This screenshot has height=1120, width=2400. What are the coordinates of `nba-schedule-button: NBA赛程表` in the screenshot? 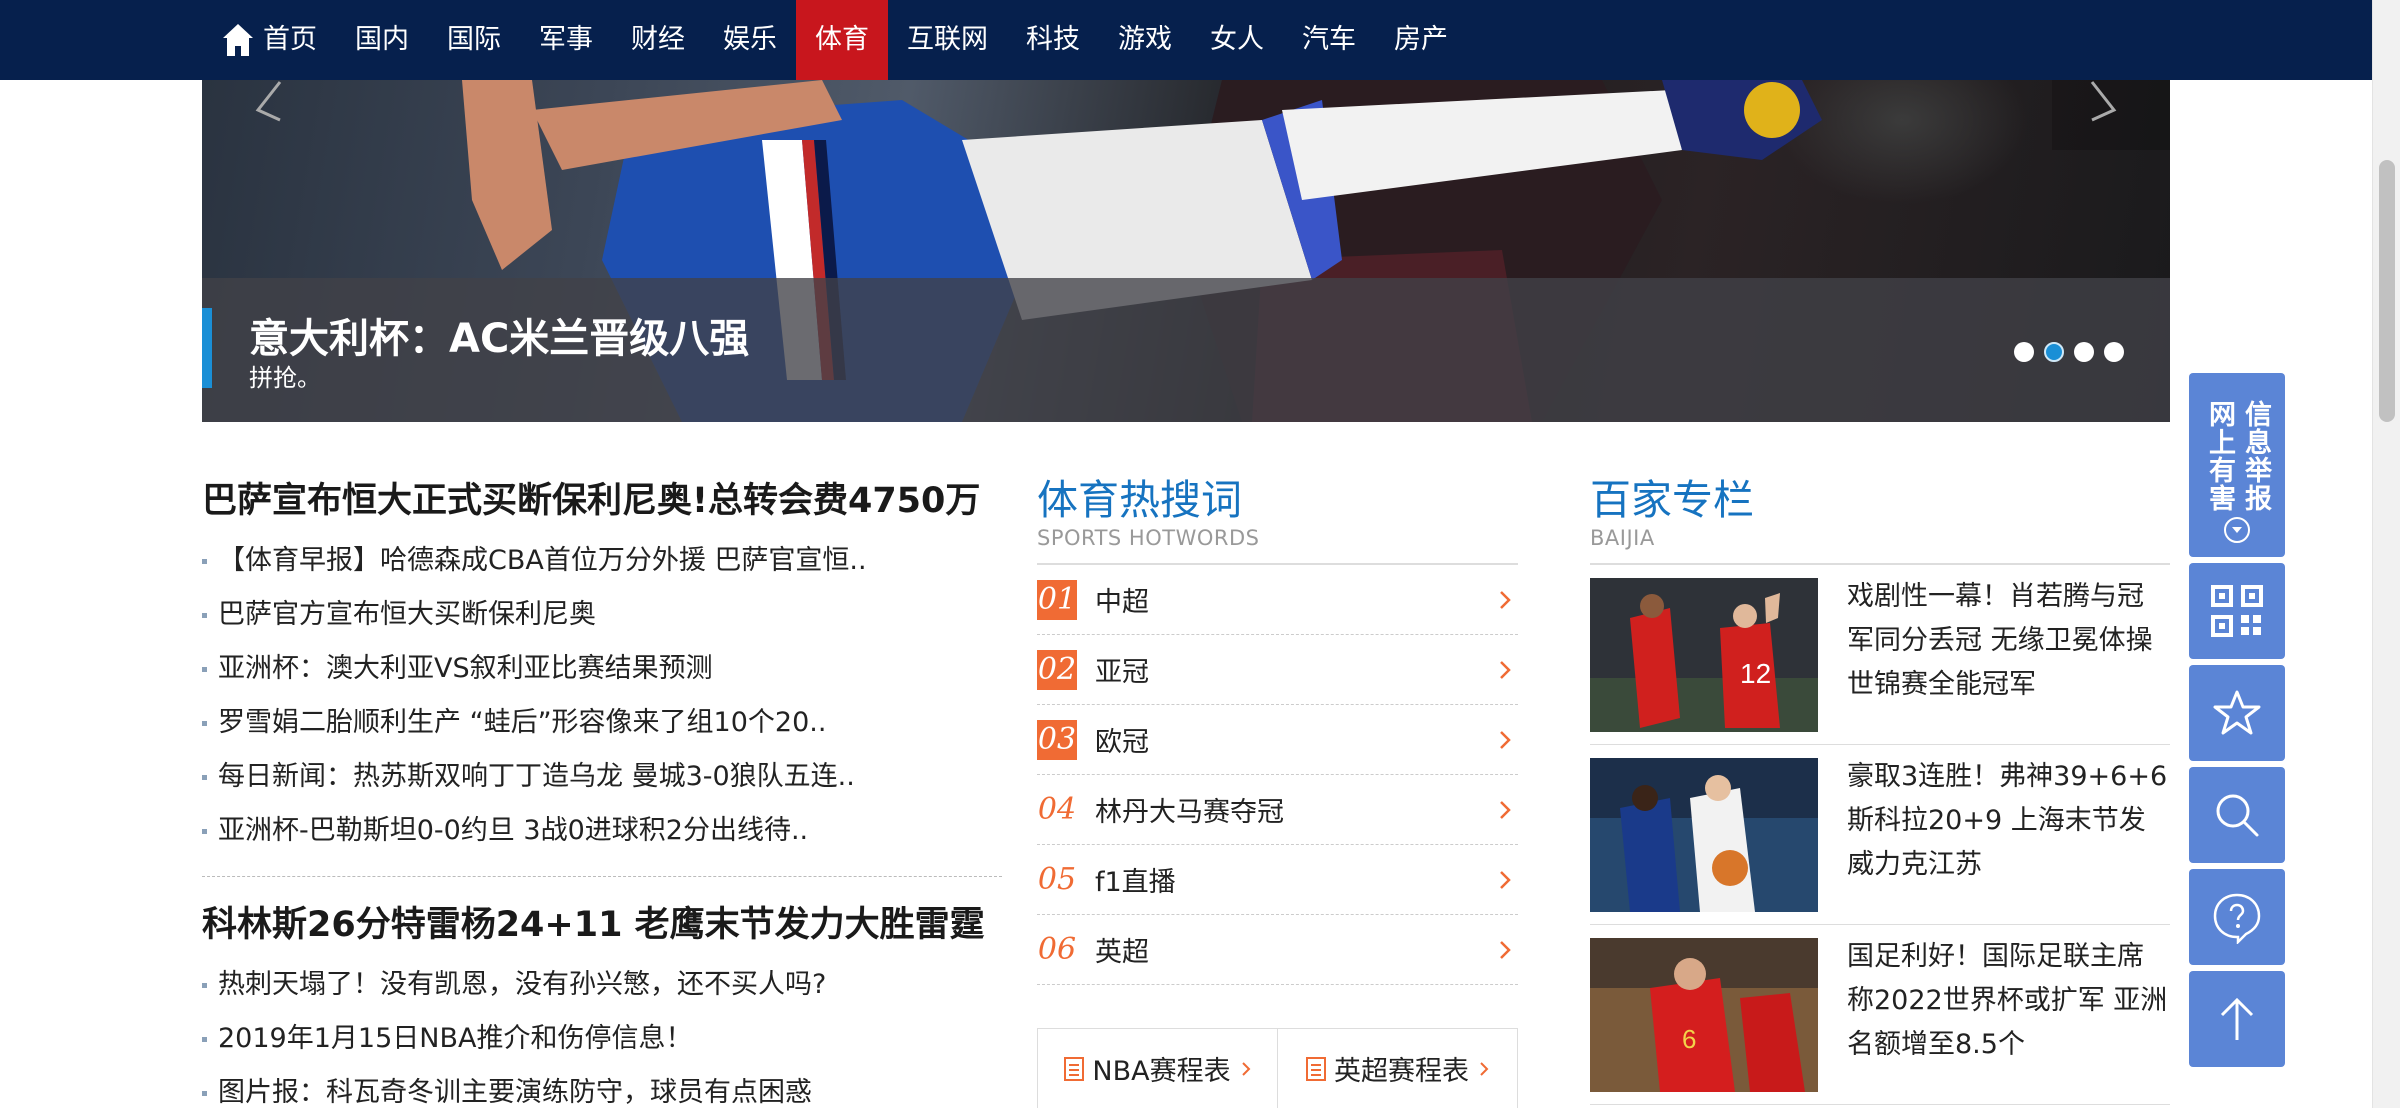 It's located at (1157, 1068).